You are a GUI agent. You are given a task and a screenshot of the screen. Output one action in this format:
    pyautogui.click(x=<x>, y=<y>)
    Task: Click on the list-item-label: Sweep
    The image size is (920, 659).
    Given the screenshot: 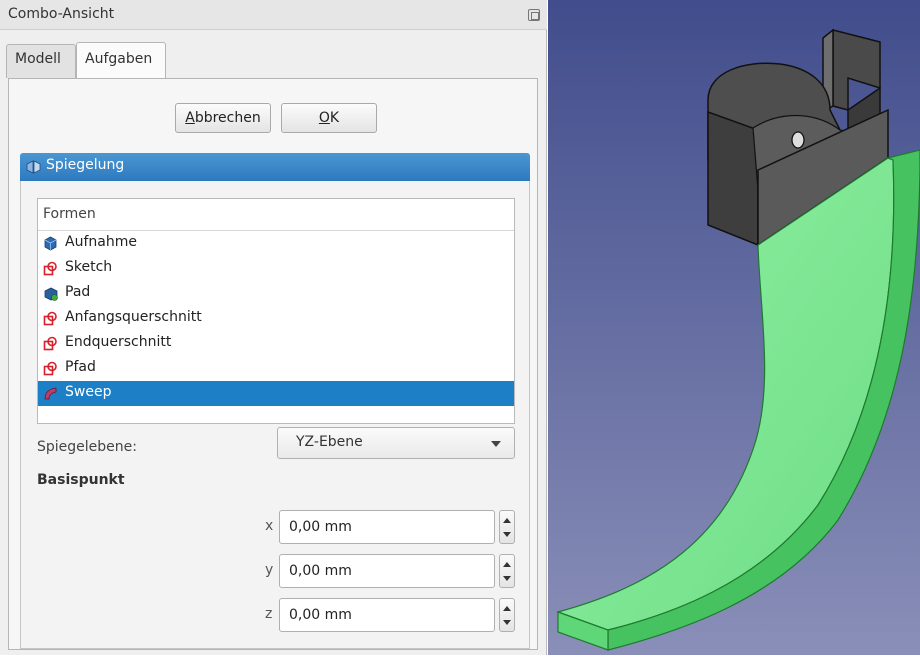 What is the action you would take?
    pyautogui.click(x=88, y=392)
    